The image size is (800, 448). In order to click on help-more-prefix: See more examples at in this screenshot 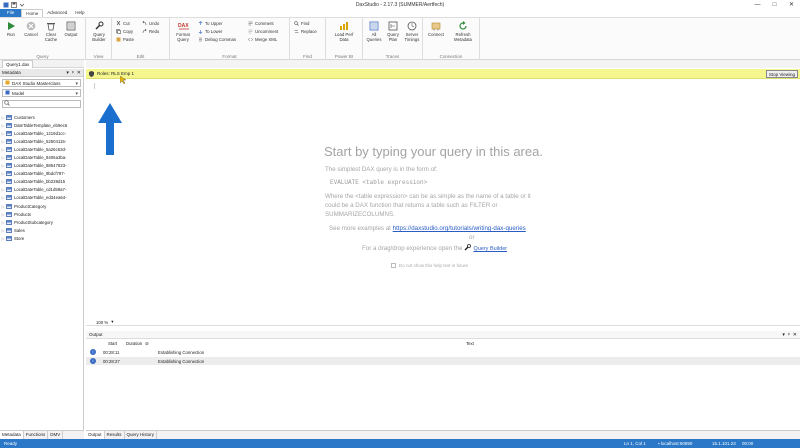, I will do `click(360, 228)`.